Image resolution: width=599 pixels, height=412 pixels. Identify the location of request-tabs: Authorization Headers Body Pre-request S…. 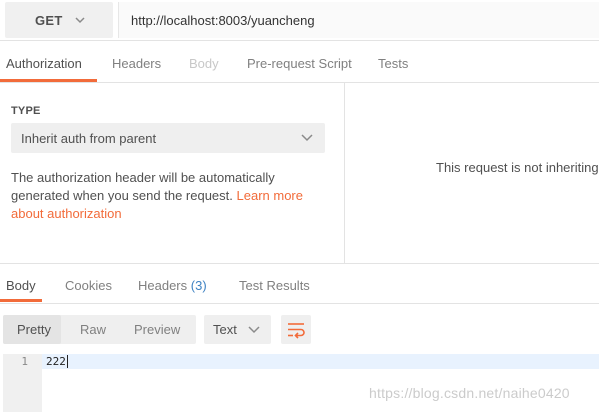
(299, 62).